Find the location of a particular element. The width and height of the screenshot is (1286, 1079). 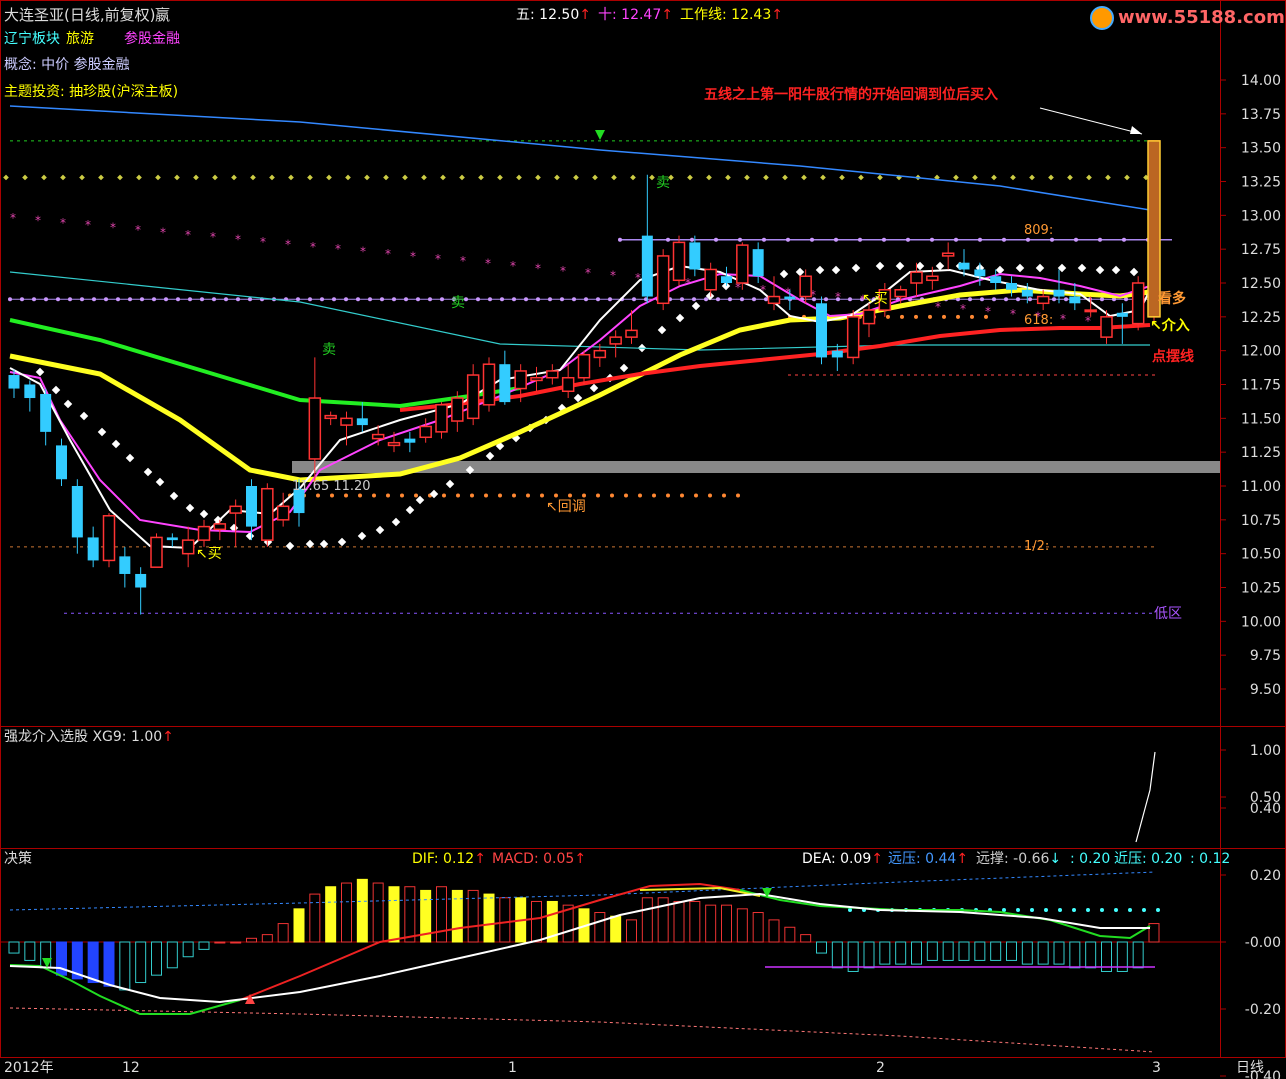

pullback-marker: ↖回调 is located at coordinates (566, 507).